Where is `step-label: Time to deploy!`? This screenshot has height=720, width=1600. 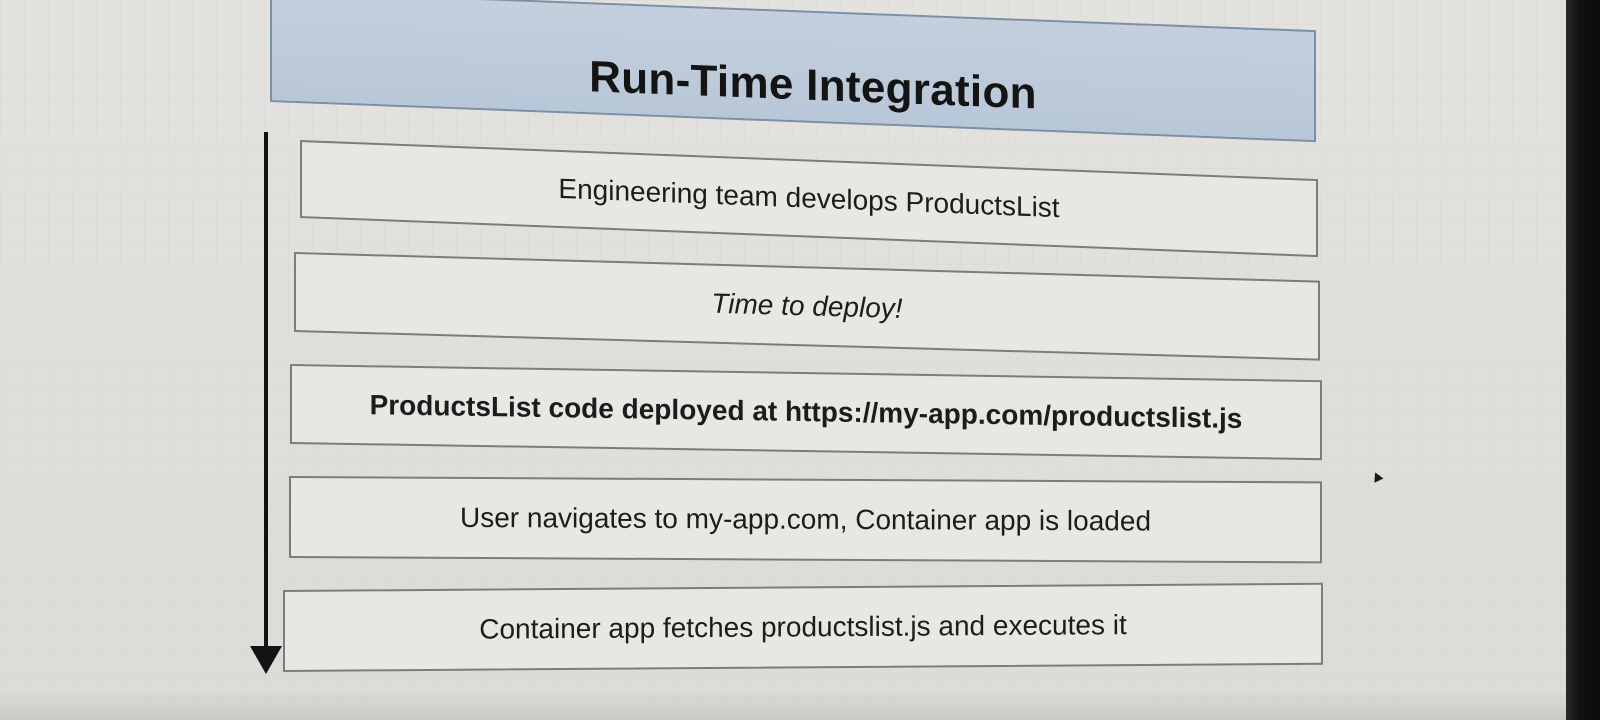
step-label: Time to deploy! is located at coordinates (807, 305).